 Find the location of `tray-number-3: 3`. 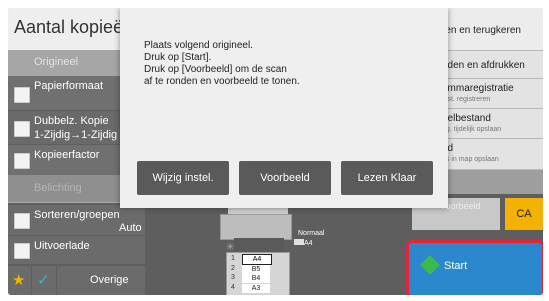

tray-number-3: 3 is located at coordinates (233, 277).